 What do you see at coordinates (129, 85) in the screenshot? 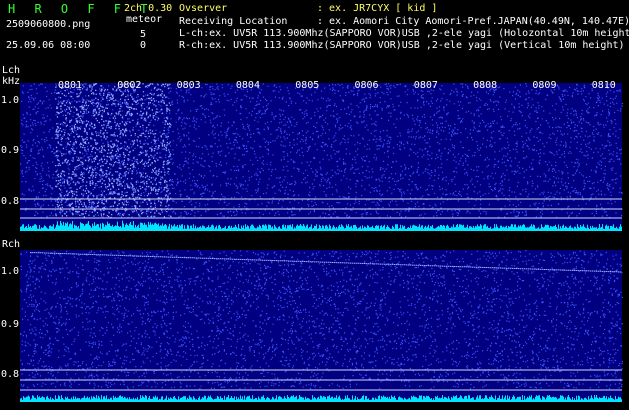
I see `time-tick-label: 0802` at bounding box center [129, 85].